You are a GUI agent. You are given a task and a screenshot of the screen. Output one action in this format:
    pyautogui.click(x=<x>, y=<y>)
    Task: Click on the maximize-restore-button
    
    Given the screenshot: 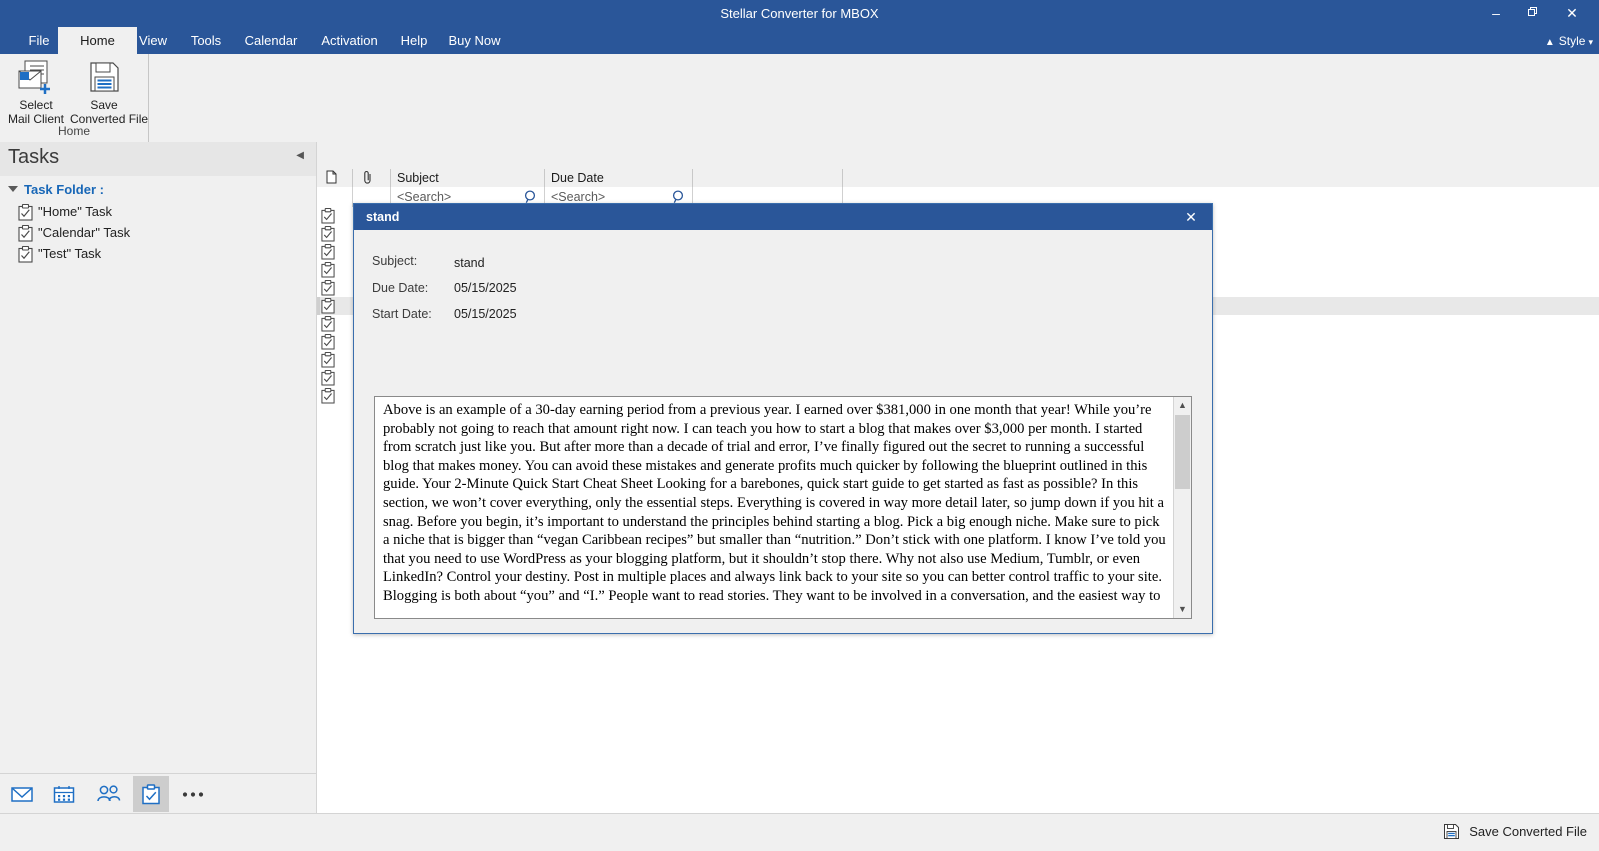 What is the action you would take?
    pyautogui.click(x=1532, y=13)
    